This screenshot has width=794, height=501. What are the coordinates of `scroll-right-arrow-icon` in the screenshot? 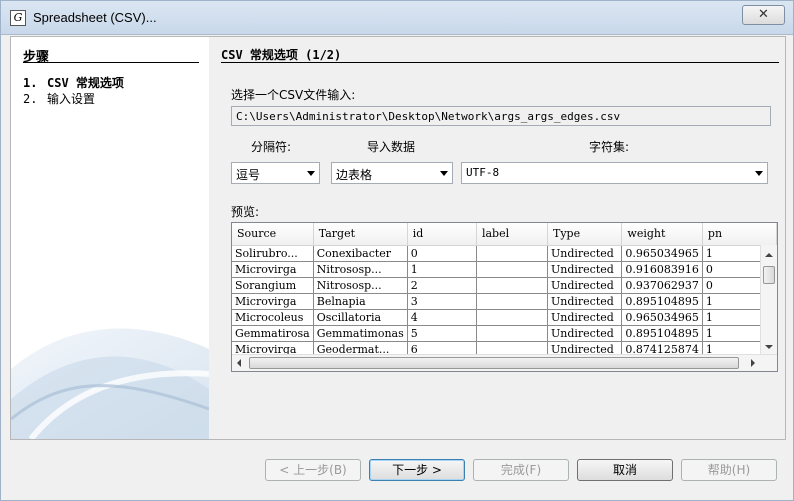 It's located at (753, 363).